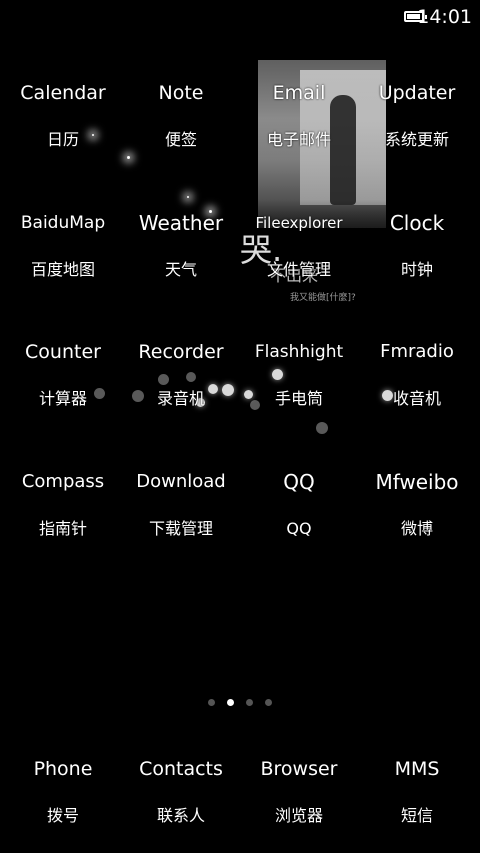 Image resolution: width=480 pixels, height=853 pixels. Describe the element at coordinates (63, 127) in the screenshot. I see `app-calendar: Calendar 日历` at that location.